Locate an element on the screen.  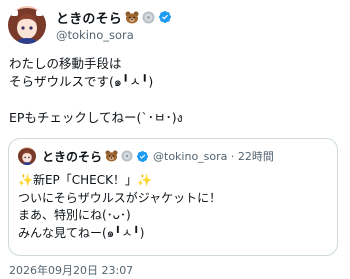
avatar is located at coordinates (27, 25).